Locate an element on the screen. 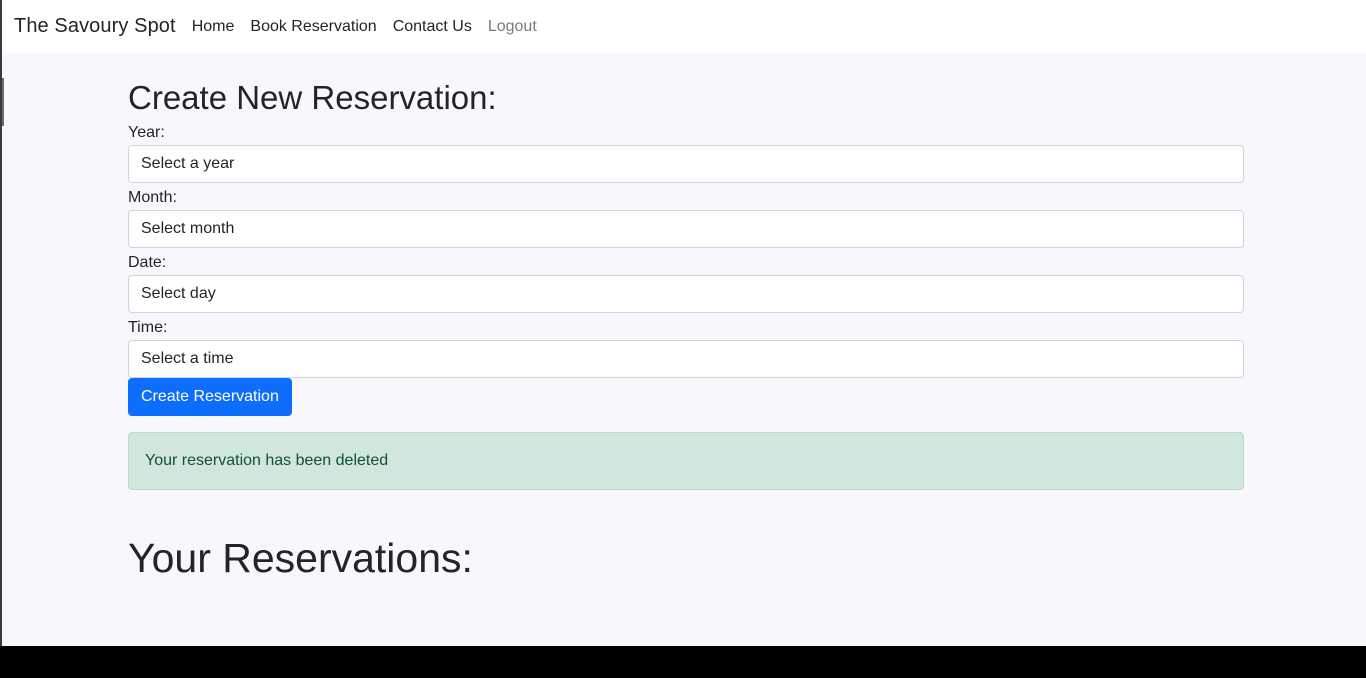 This screenshot has width=1366, height=678. create-reservation-button: Create Reservation is located at coordinates (210, 397).